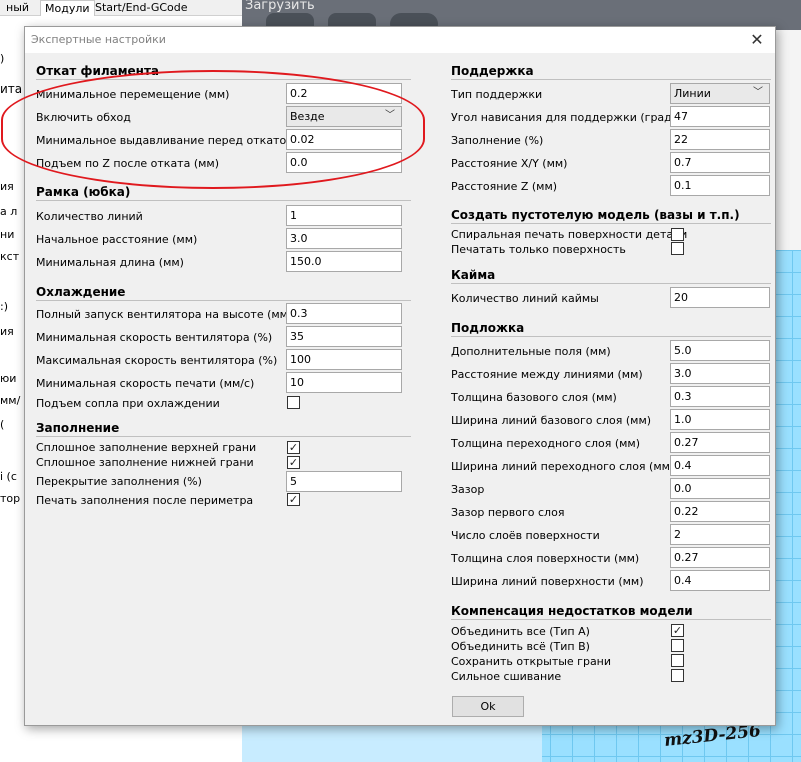 The image size is (801, 762). I want to click on field-label: Расстояние Z (мм), so click(504, 186).